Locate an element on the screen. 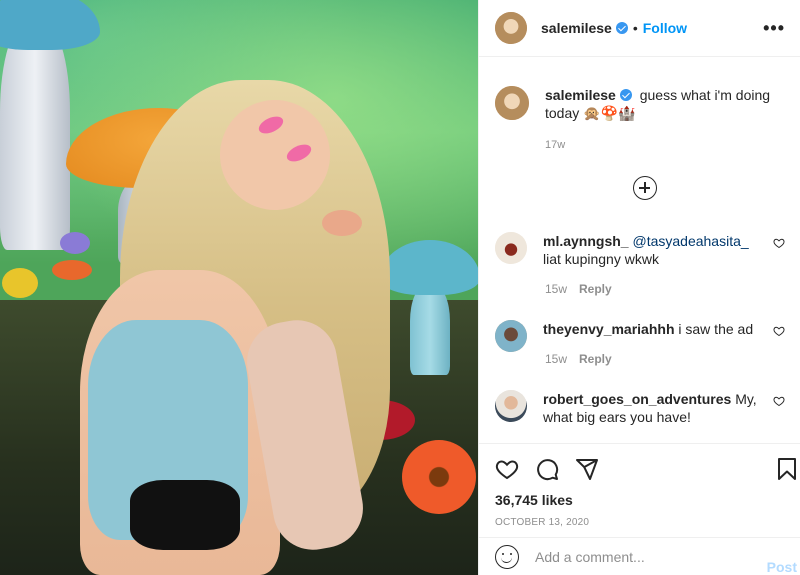 The image size is (800, 575). bookmark-icon is located at coordinates (787, 469).